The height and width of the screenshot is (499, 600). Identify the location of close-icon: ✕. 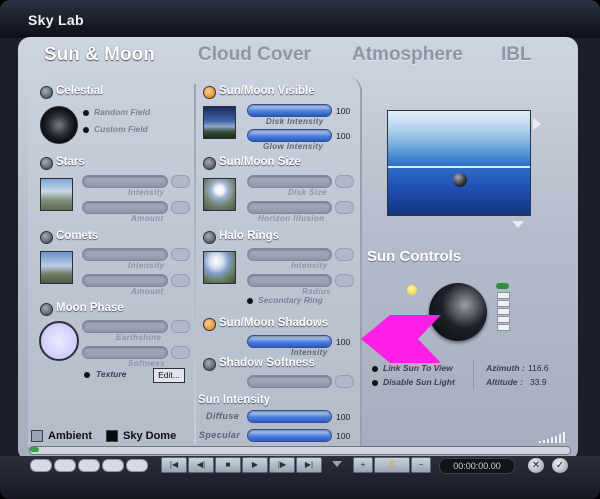
(536, 465).